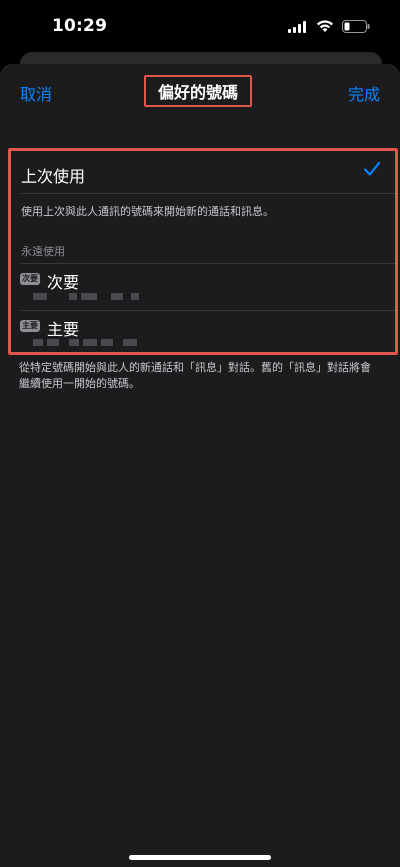 The height and width of the screenshot is (867, 400). What do you see at coordinates (372, 171) in the screenshot?
I see `checkmark-icon` at bounding box center [372, 171].